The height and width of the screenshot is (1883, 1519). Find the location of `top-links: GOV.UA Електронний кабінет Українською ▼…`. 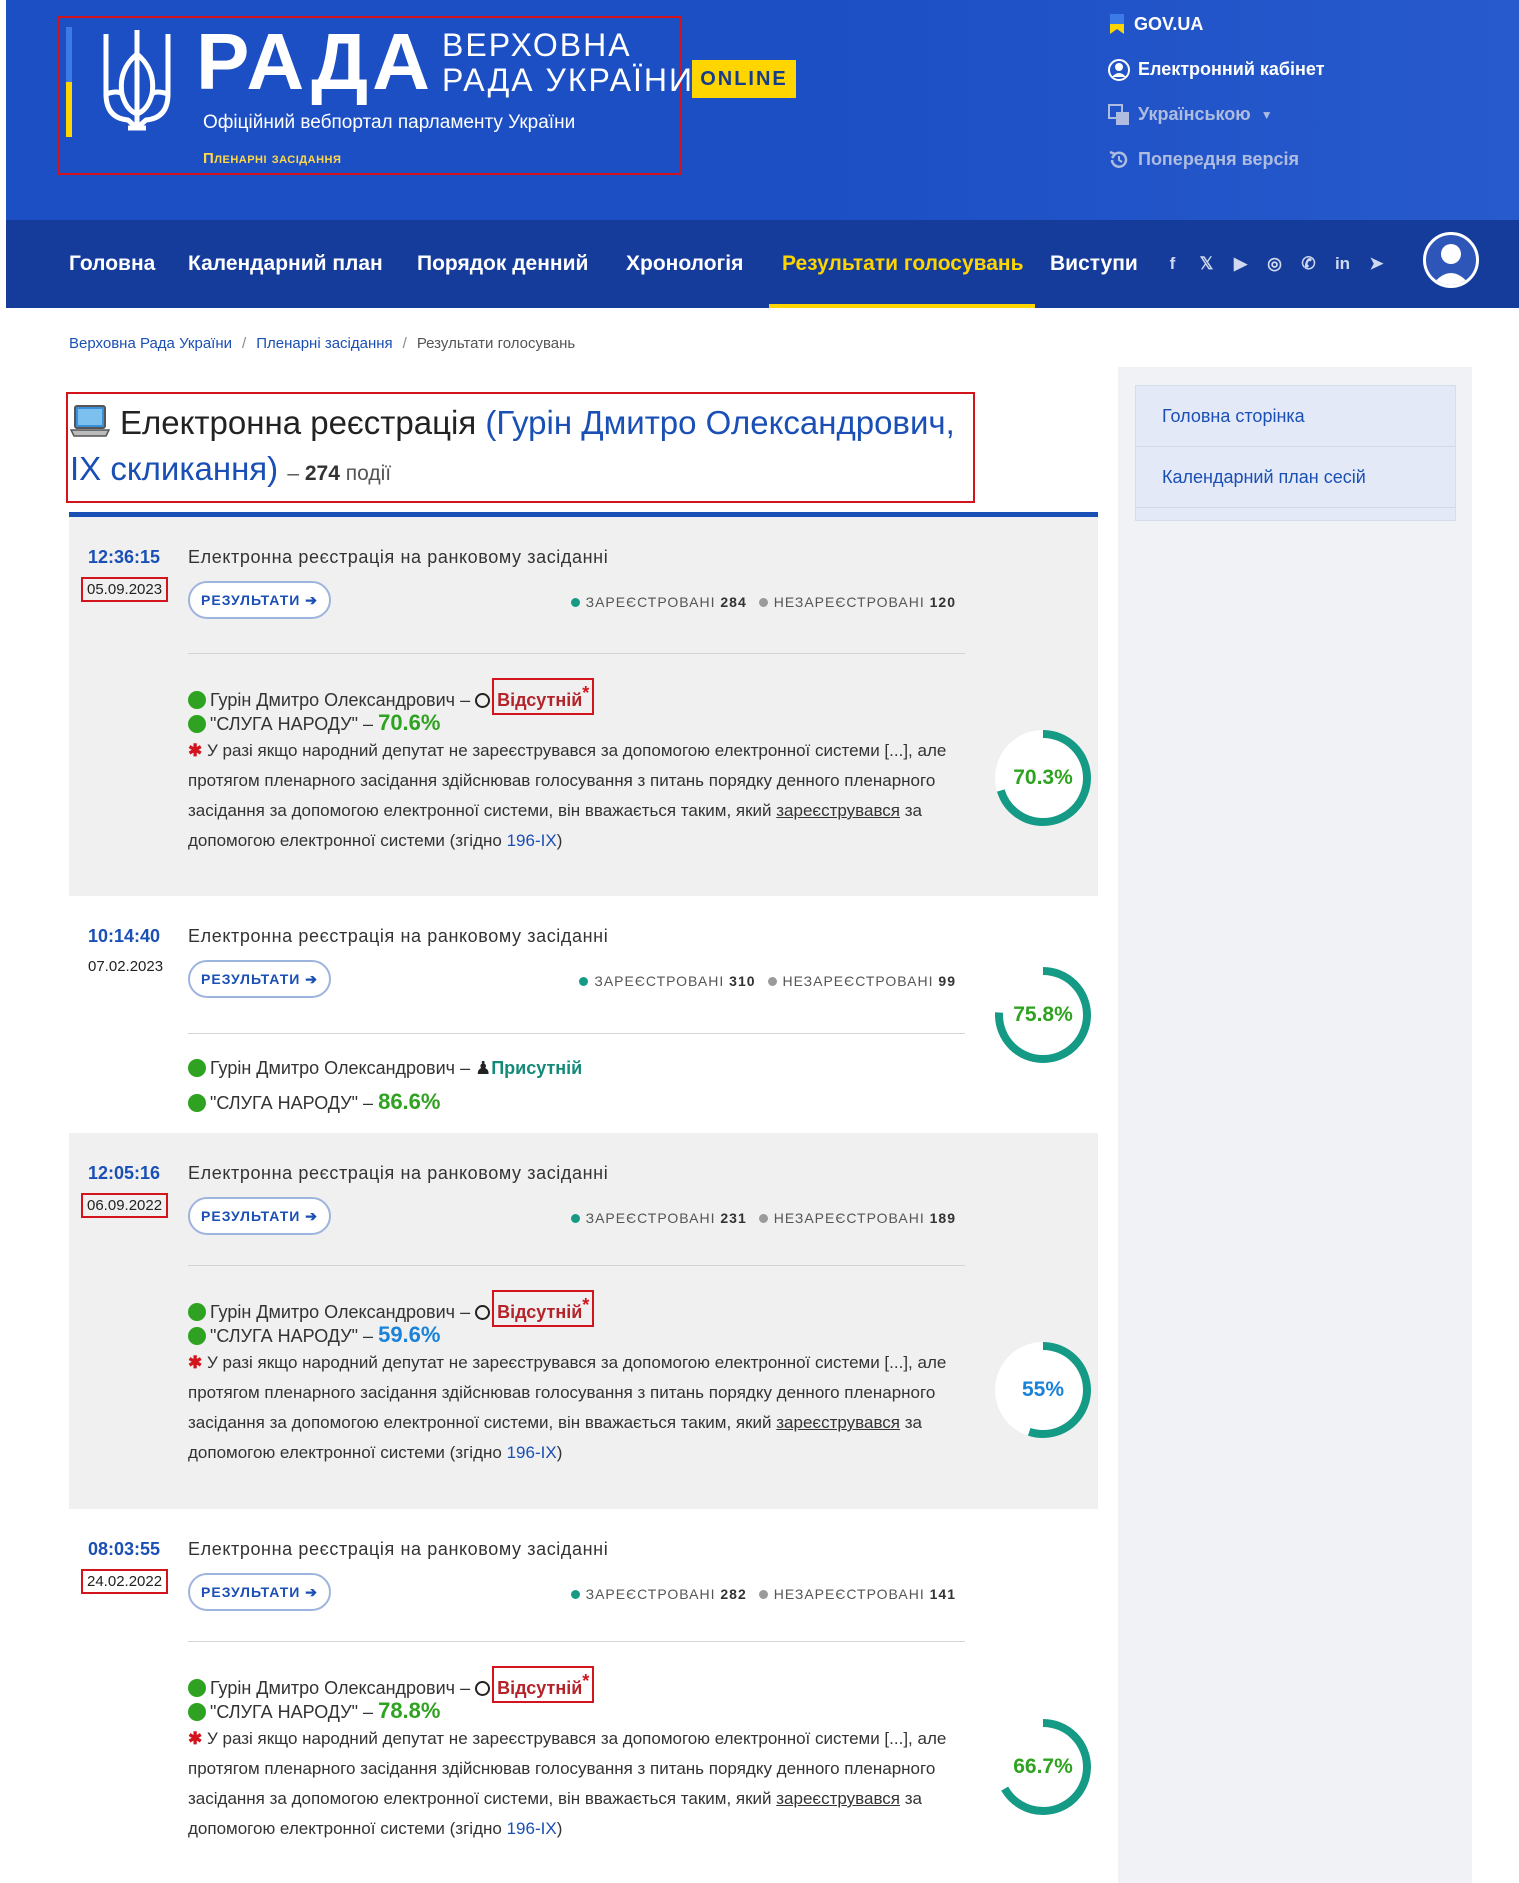

top-links: GOV.UA Електронний кабінет Українською ▼… is located at coordinates (1216, 92).